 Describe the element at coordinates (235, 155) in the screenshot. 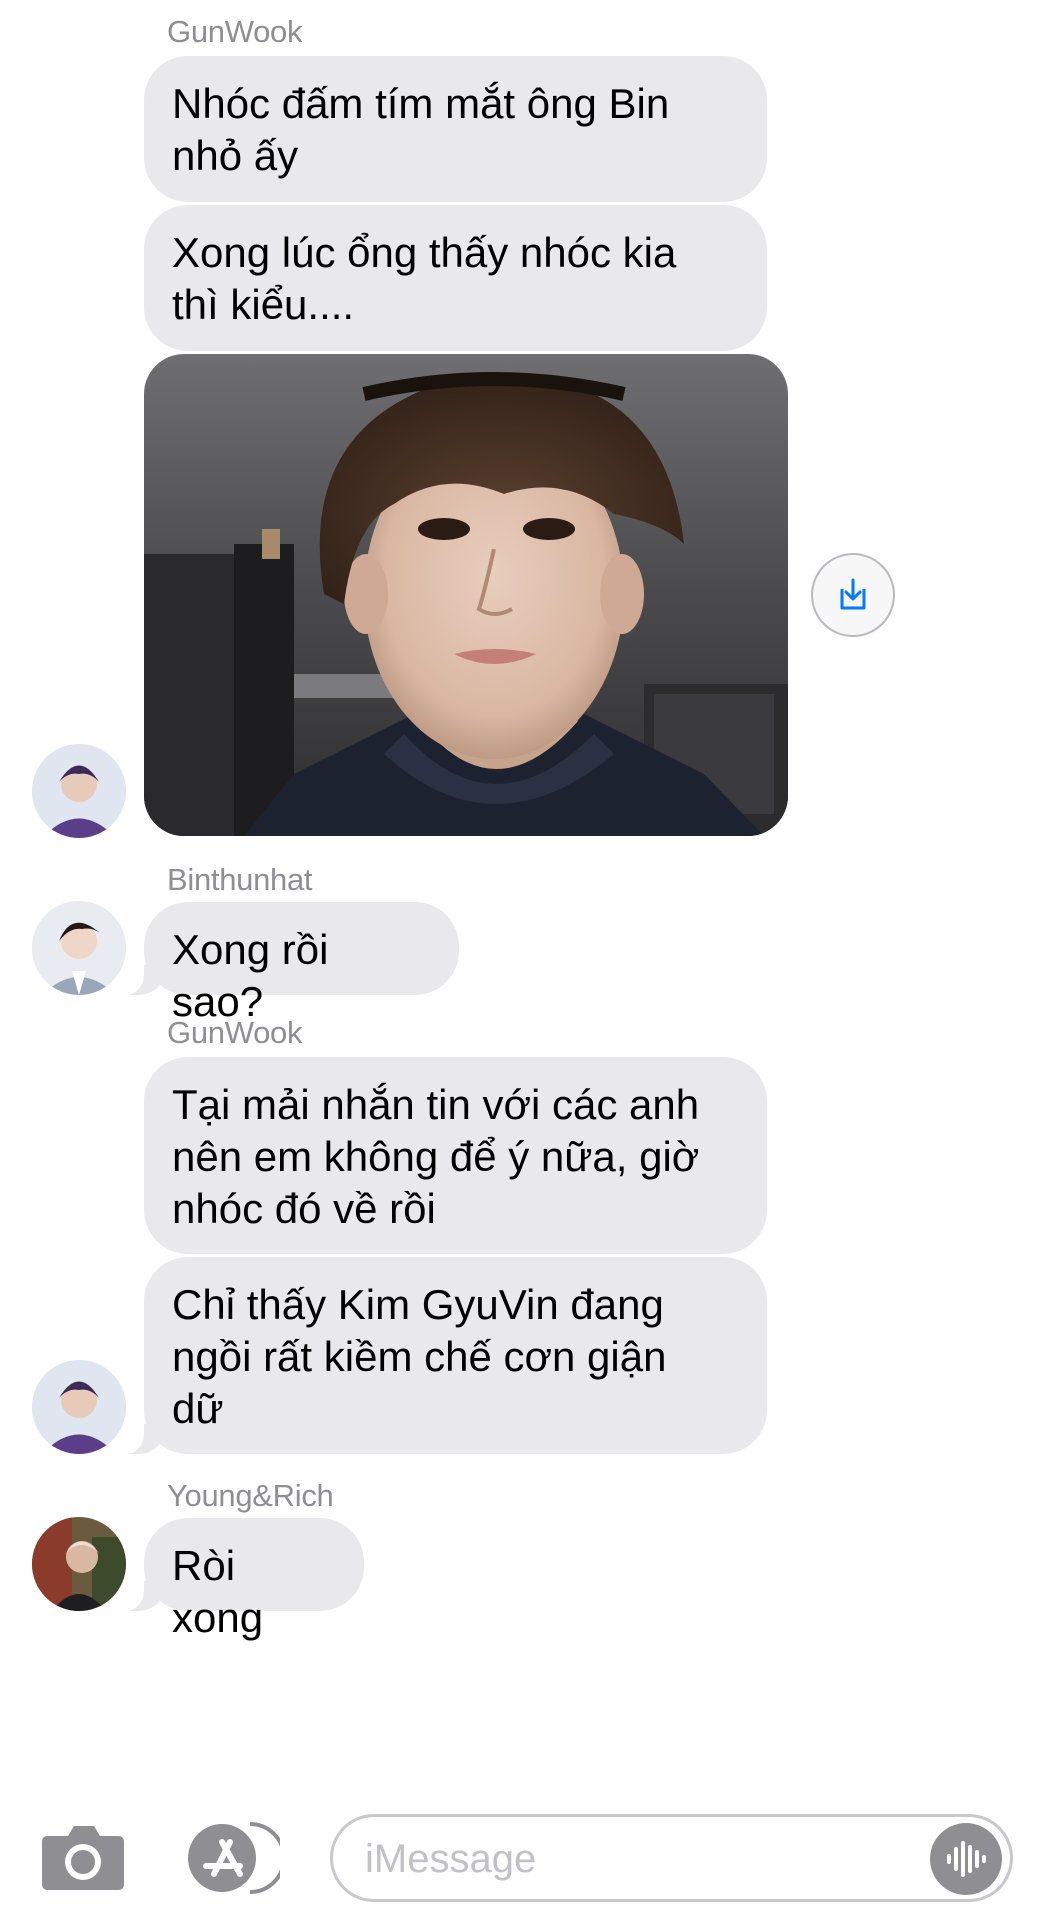

I see `message-line: nhỏ ấy` at that location.